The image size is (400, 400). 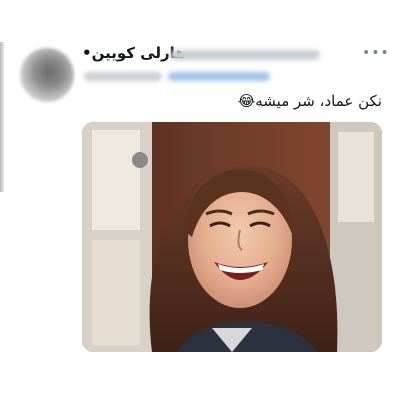 I want to click on blurred-reply-prefix, so click(x=123, y=76).